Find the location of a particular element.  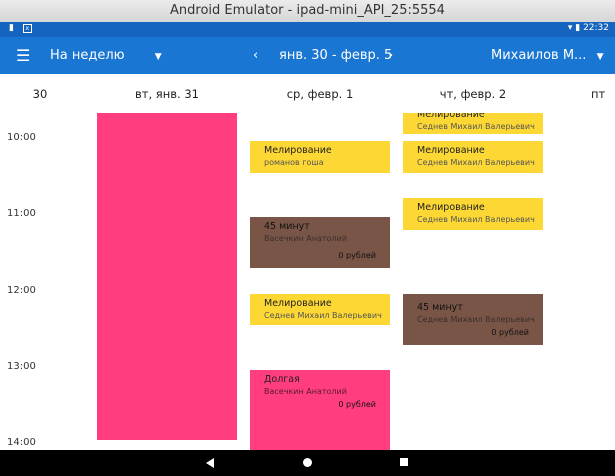

time-label-12: 12:00 is located at coordinates (21, 290).